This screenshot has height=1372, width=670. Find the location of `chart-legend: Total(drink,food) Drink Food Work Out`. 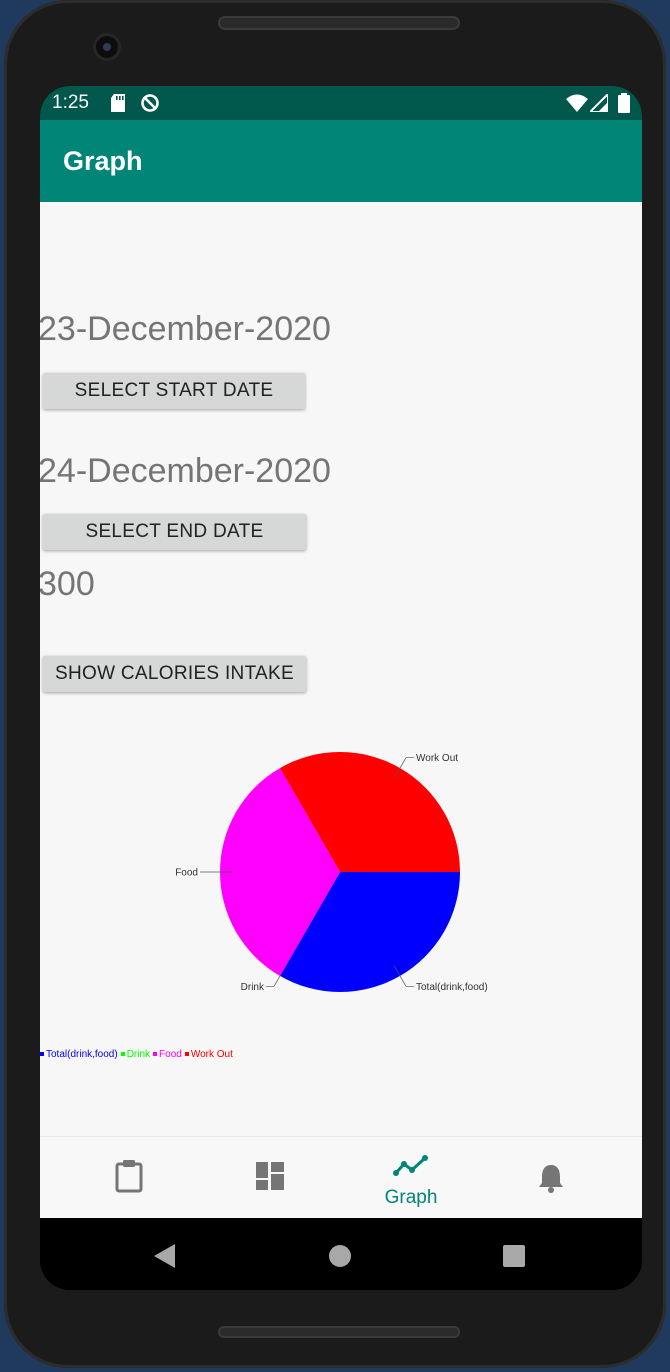

chart-legend: Total(drink,food) Drink Food Work Out is located at coordinates (138, 1054).